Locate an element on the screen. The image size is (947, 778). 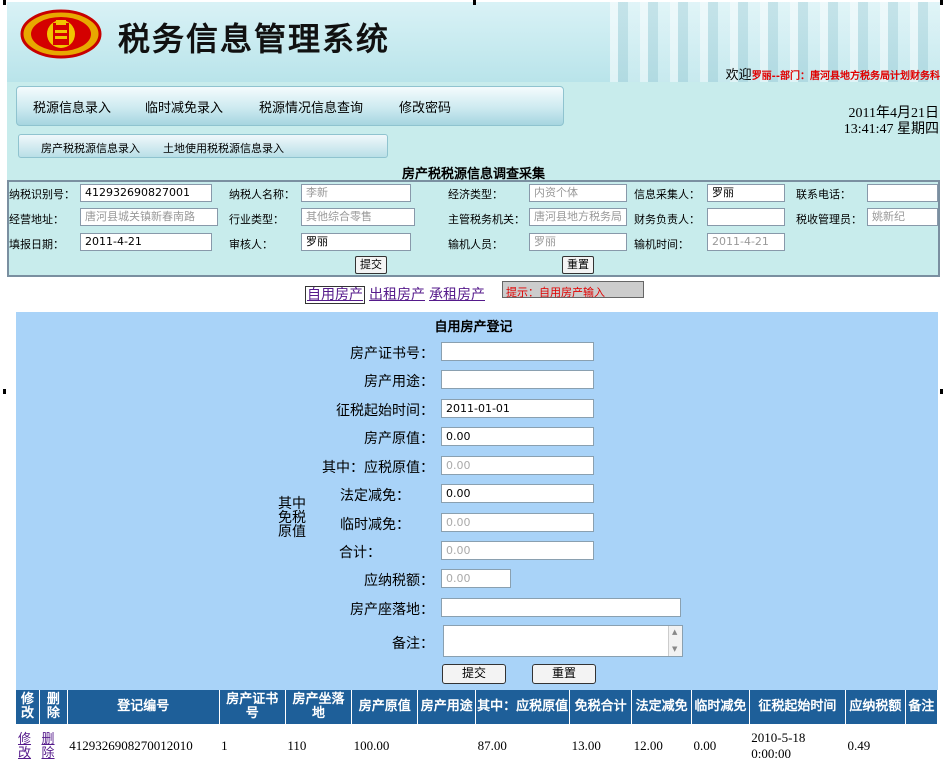
delete-link: 删除 is located at coordinates (49, 745).